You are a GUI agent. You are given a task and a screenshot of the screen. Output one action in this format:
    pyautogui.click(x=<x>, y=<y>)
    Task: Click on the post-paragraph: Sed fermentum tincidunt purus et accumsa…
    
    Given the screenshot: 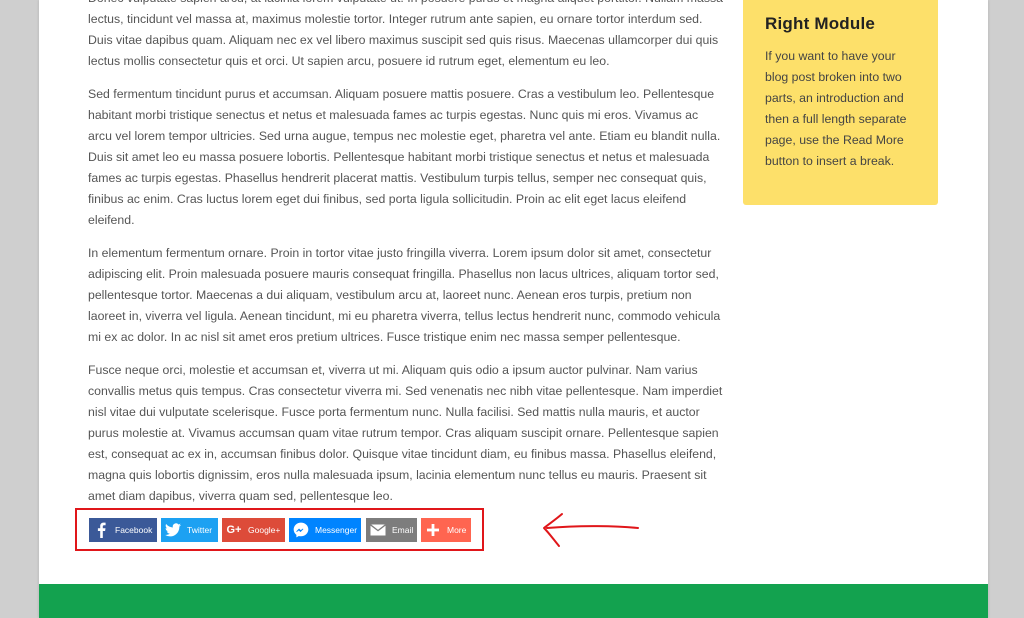 What is the action you would take?
    pyautogui.click(x=404, y=157)
    